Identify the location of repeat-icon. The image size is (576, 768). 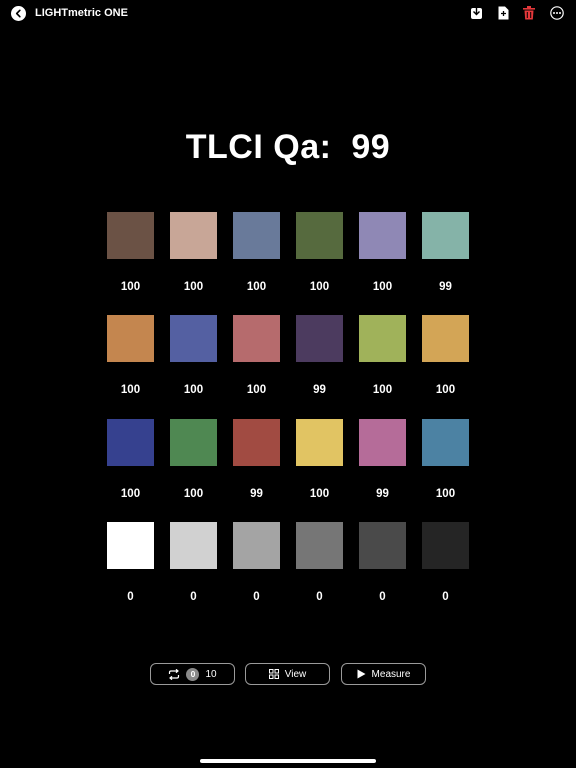
(174, 674).